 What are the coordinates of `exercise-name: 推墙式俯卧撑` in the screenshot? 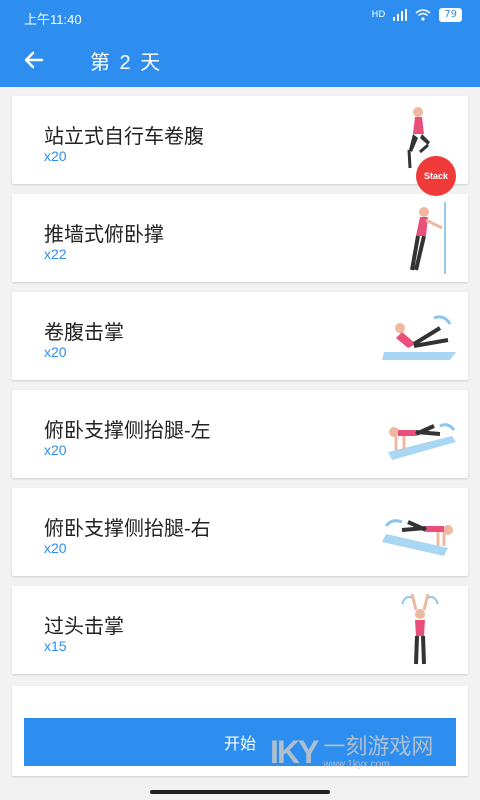 It's located at (104, 235).